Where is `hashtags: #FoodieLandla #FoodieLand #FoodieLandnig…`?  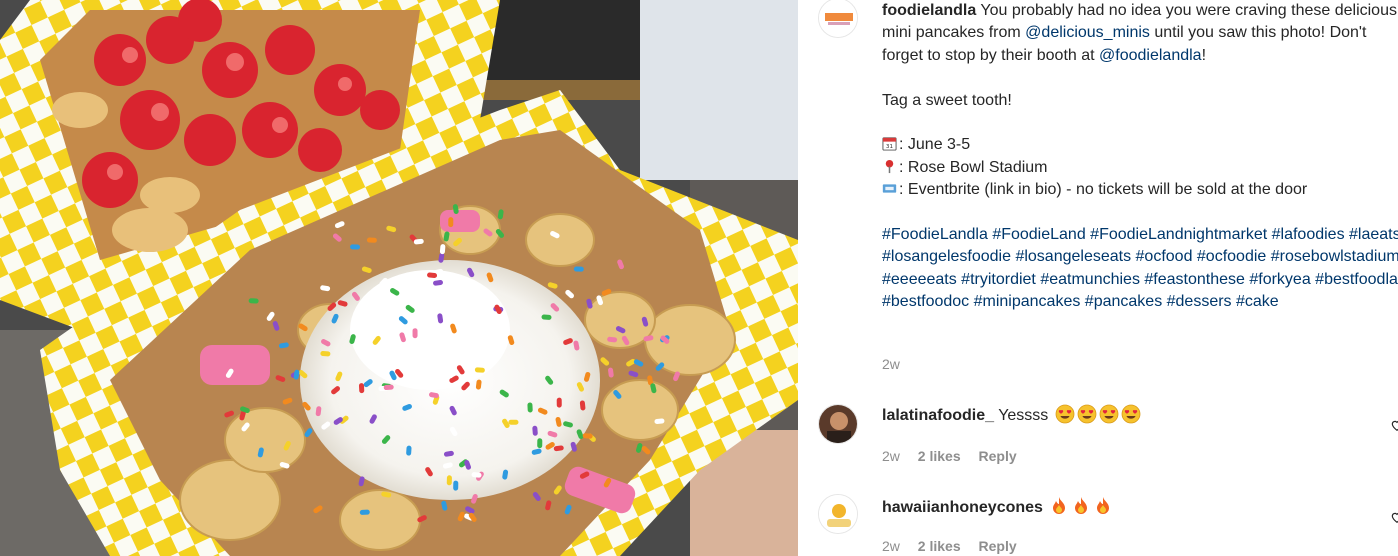 hashtags: #FoodieLandla #FoodieLand #FoodieLandnig… is located at coordinates (1140, 269).